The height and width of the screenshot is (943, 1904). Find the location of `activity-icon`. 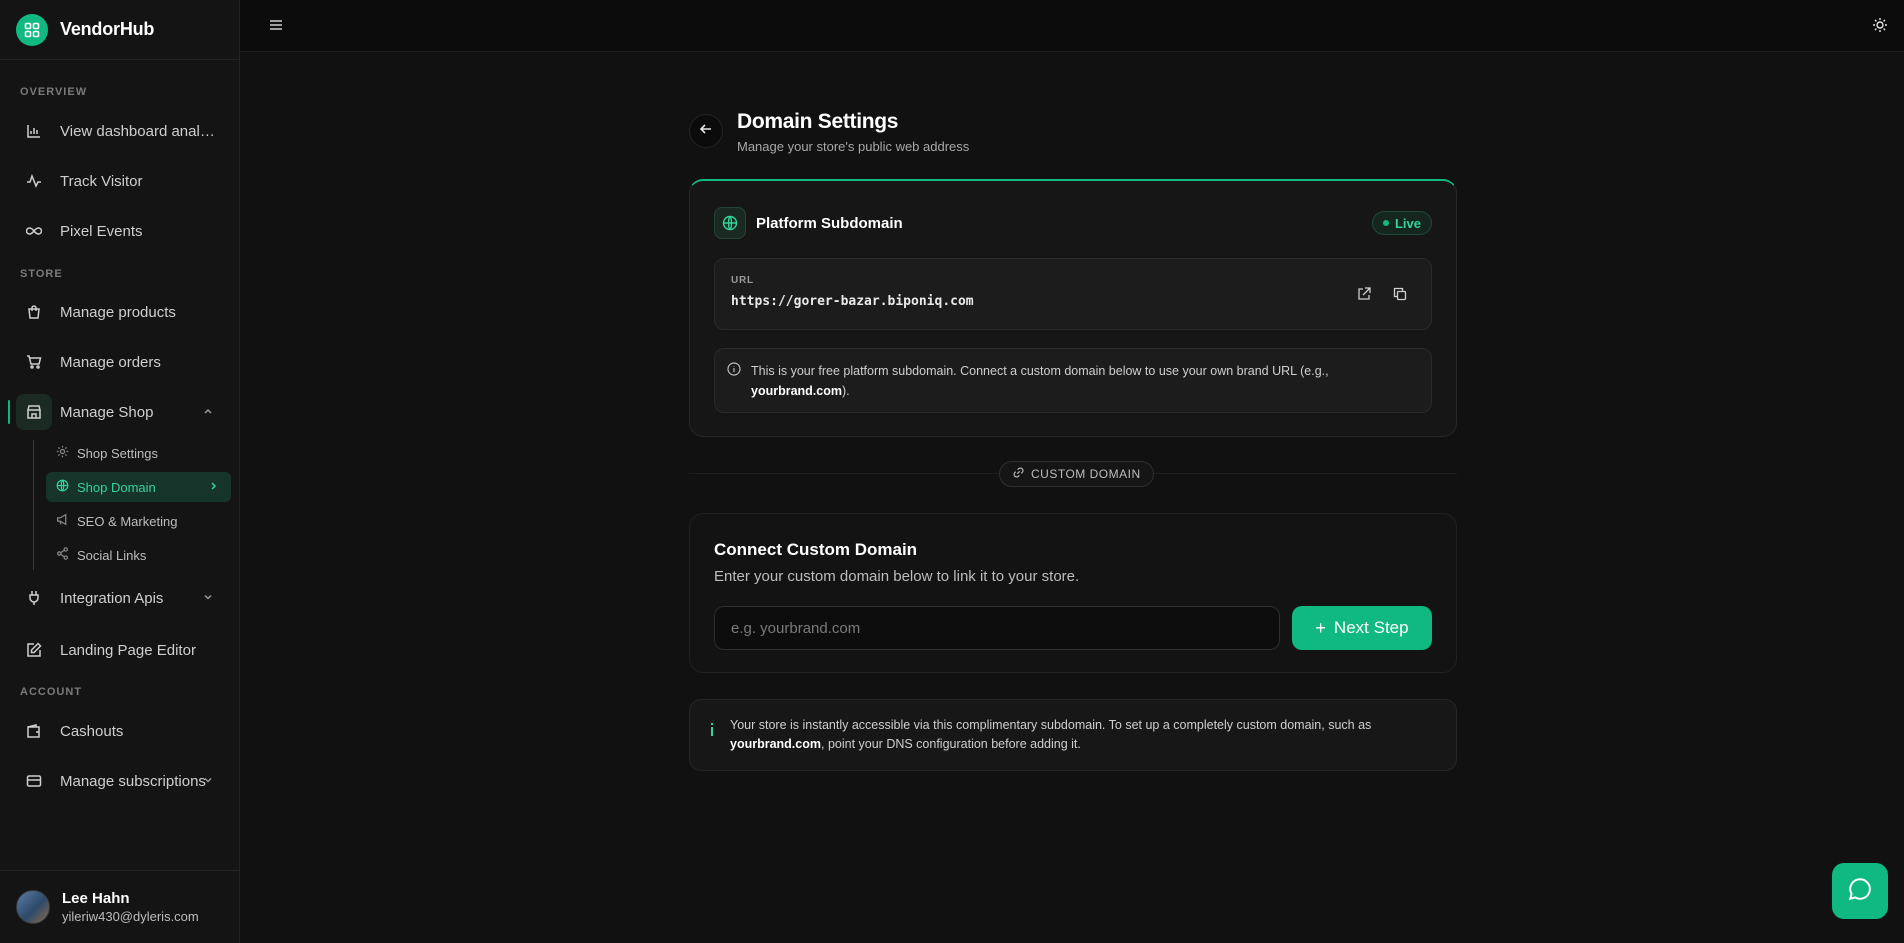

activity-icon is located at coordinates (34, 181).